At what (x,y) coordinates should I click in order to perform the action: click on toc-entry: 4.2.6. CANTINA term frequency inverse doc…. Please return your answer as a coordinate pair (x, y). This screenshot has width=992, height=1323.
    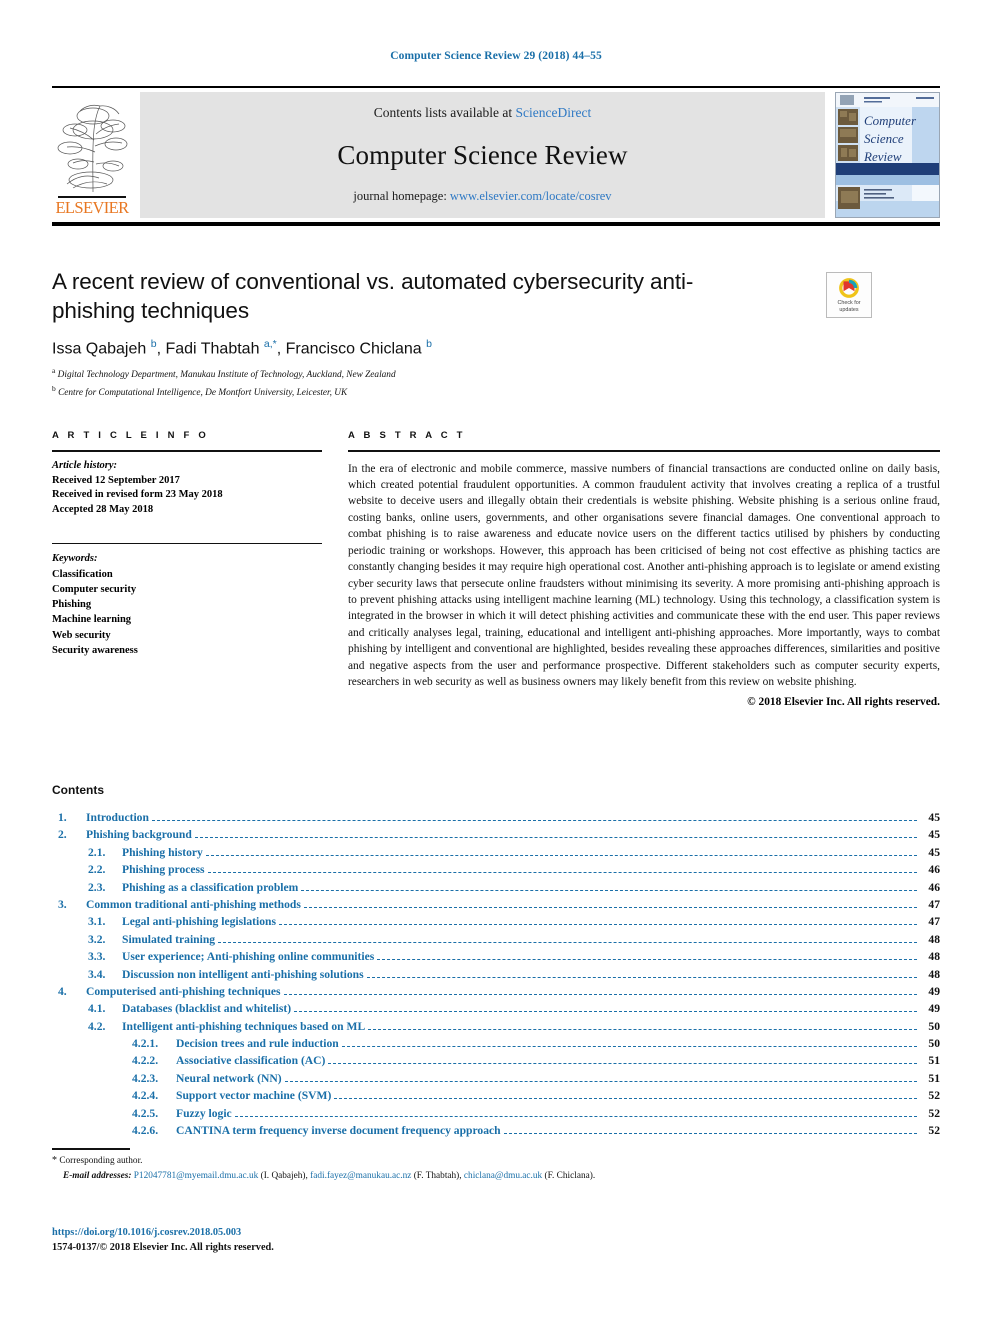
    Looking at the image, I should click on (496, 1130).